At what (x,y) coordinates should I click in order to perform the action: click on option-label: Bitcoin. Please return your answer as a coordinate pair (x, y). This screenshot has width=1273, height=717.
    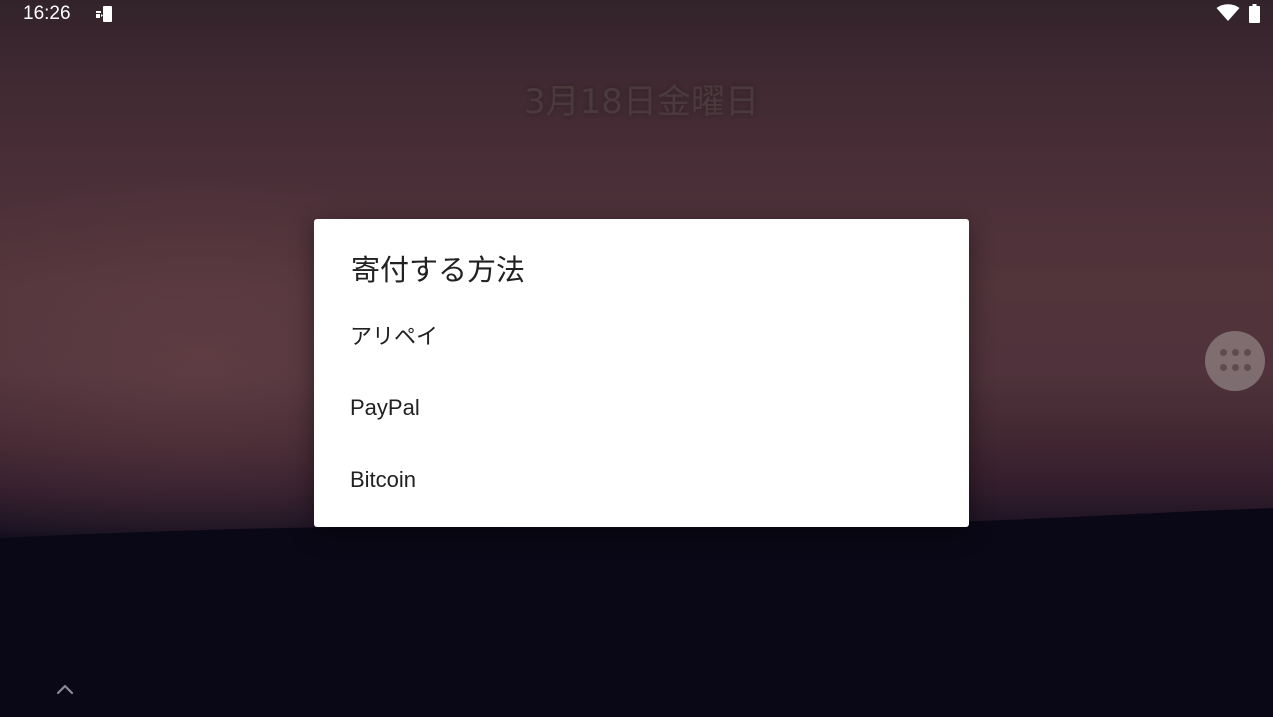
    Looking at the image, I should click on (383, 479).